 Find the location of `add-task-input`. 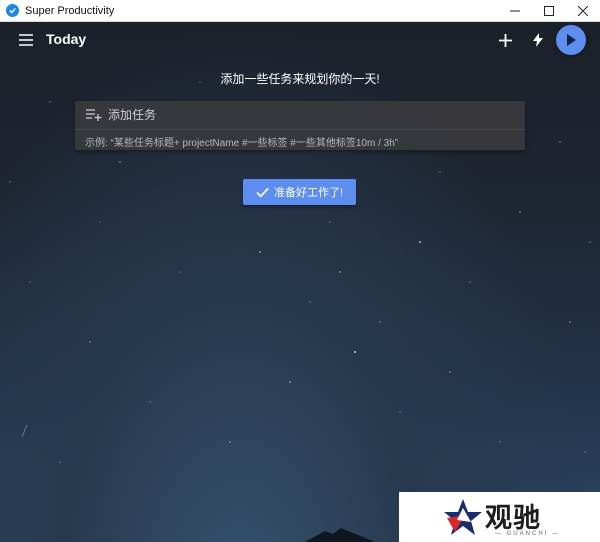

add-task-input is located at coordinates (308, 115).